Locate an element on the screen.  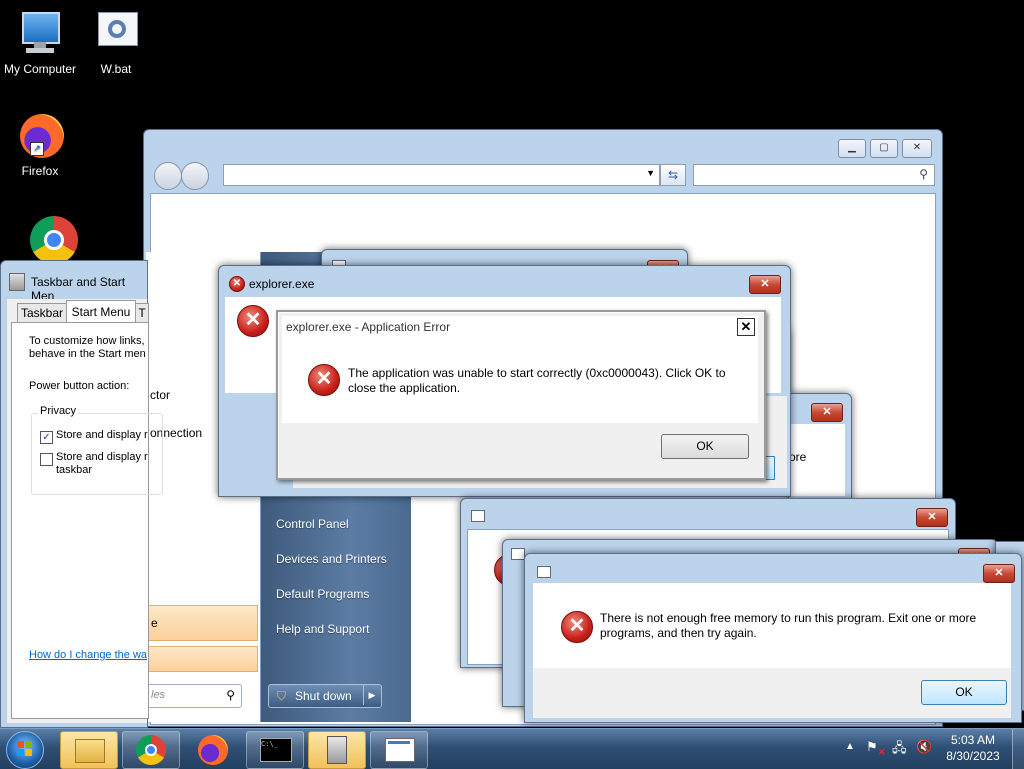
description-text: To customize how links, is located at coordinates (87, 341).